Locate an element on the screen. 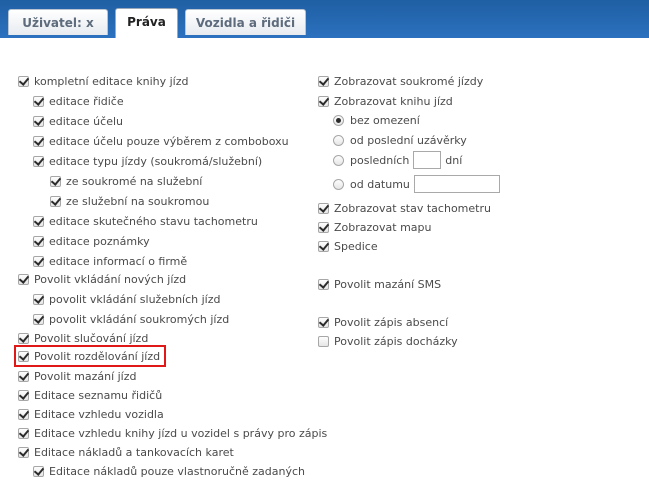  perm-forwarding: Spedice is located at coordinates (348, 246).